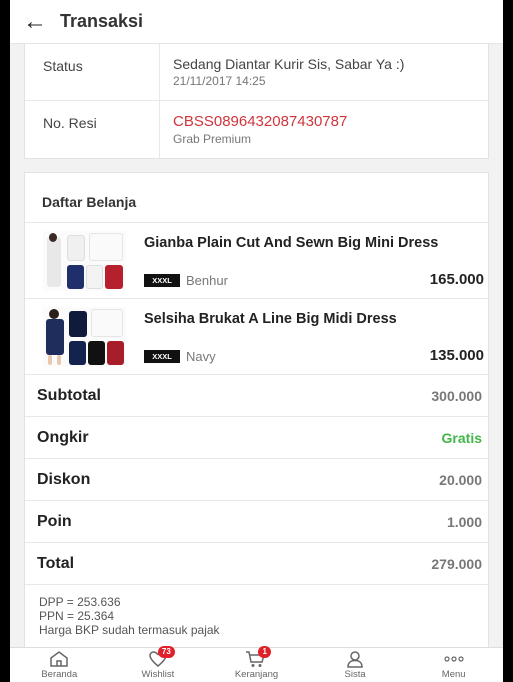  I want to click on status-time: 21/11/2017 14:25, so click(219, 81).